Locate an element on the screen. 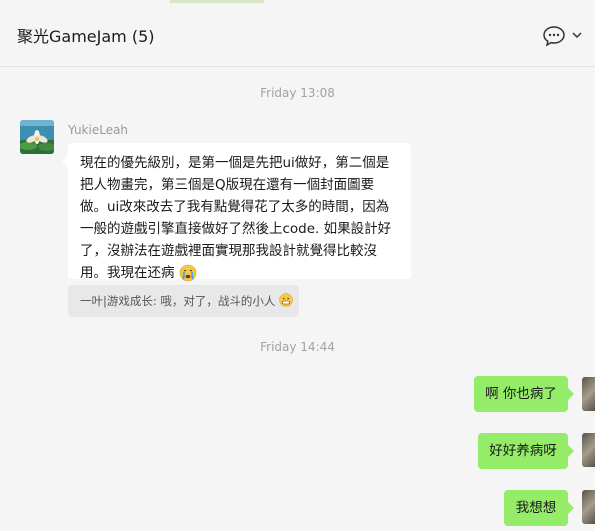 This screenshot has width=595, height=531. lotus-avatar-image is located at coordinates (37, 137).